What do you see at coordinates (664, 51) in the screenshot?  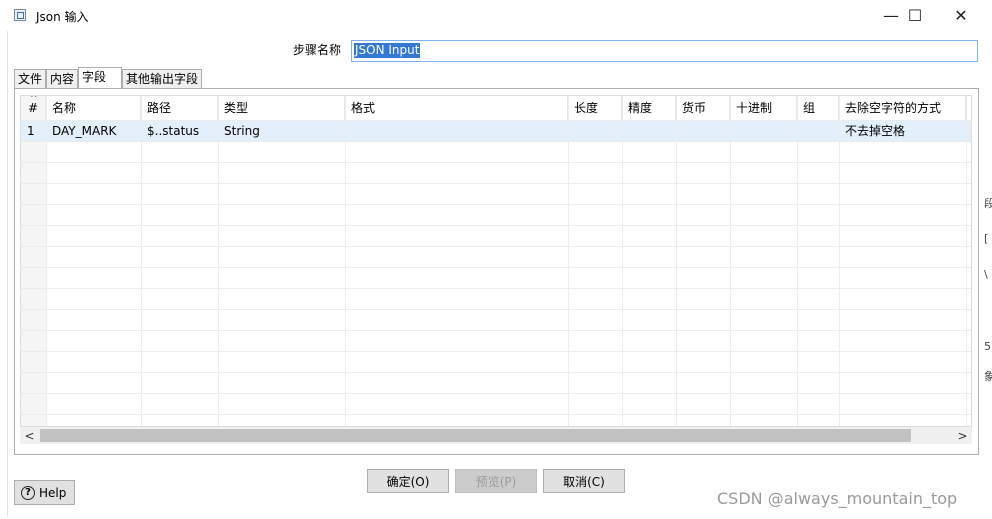 I see `step-name-input` at bounding box center [664, 51].